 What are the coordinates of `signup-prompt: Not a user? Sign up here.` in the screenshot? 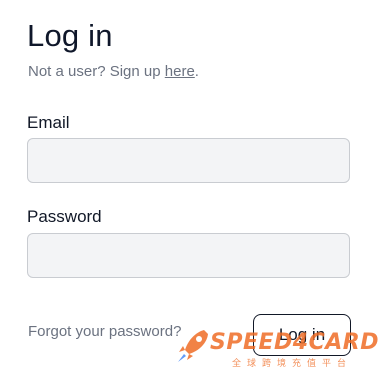 It's located at (113, 71).